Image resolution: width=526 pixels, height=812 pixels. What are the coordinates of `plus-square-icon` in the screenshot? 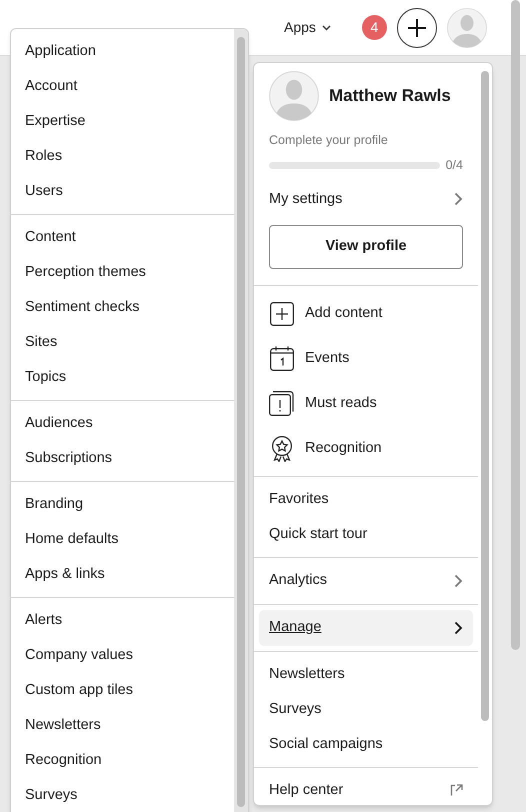 It's located at (282, 314).